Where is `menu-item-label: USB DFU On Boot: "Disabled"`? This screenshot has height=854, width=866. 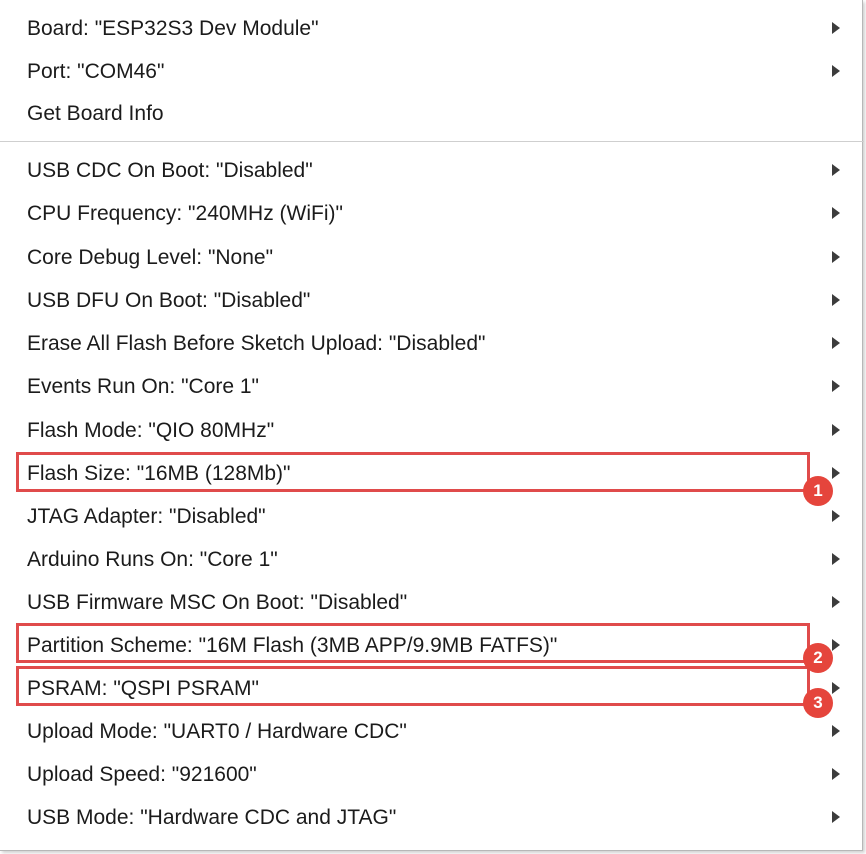
menu-item-label: USB DFU On Boot: "Disabled" is located at coordinates (169, 300).